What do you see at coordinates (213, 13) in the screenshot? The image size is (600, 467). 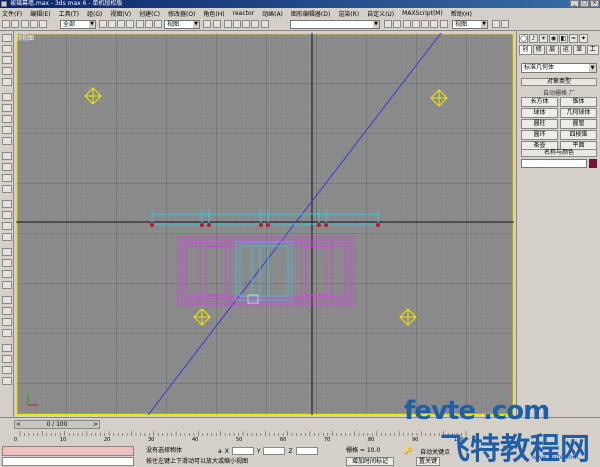 I see `menu-character: 角色(H)` at bounding box center [213, 13].